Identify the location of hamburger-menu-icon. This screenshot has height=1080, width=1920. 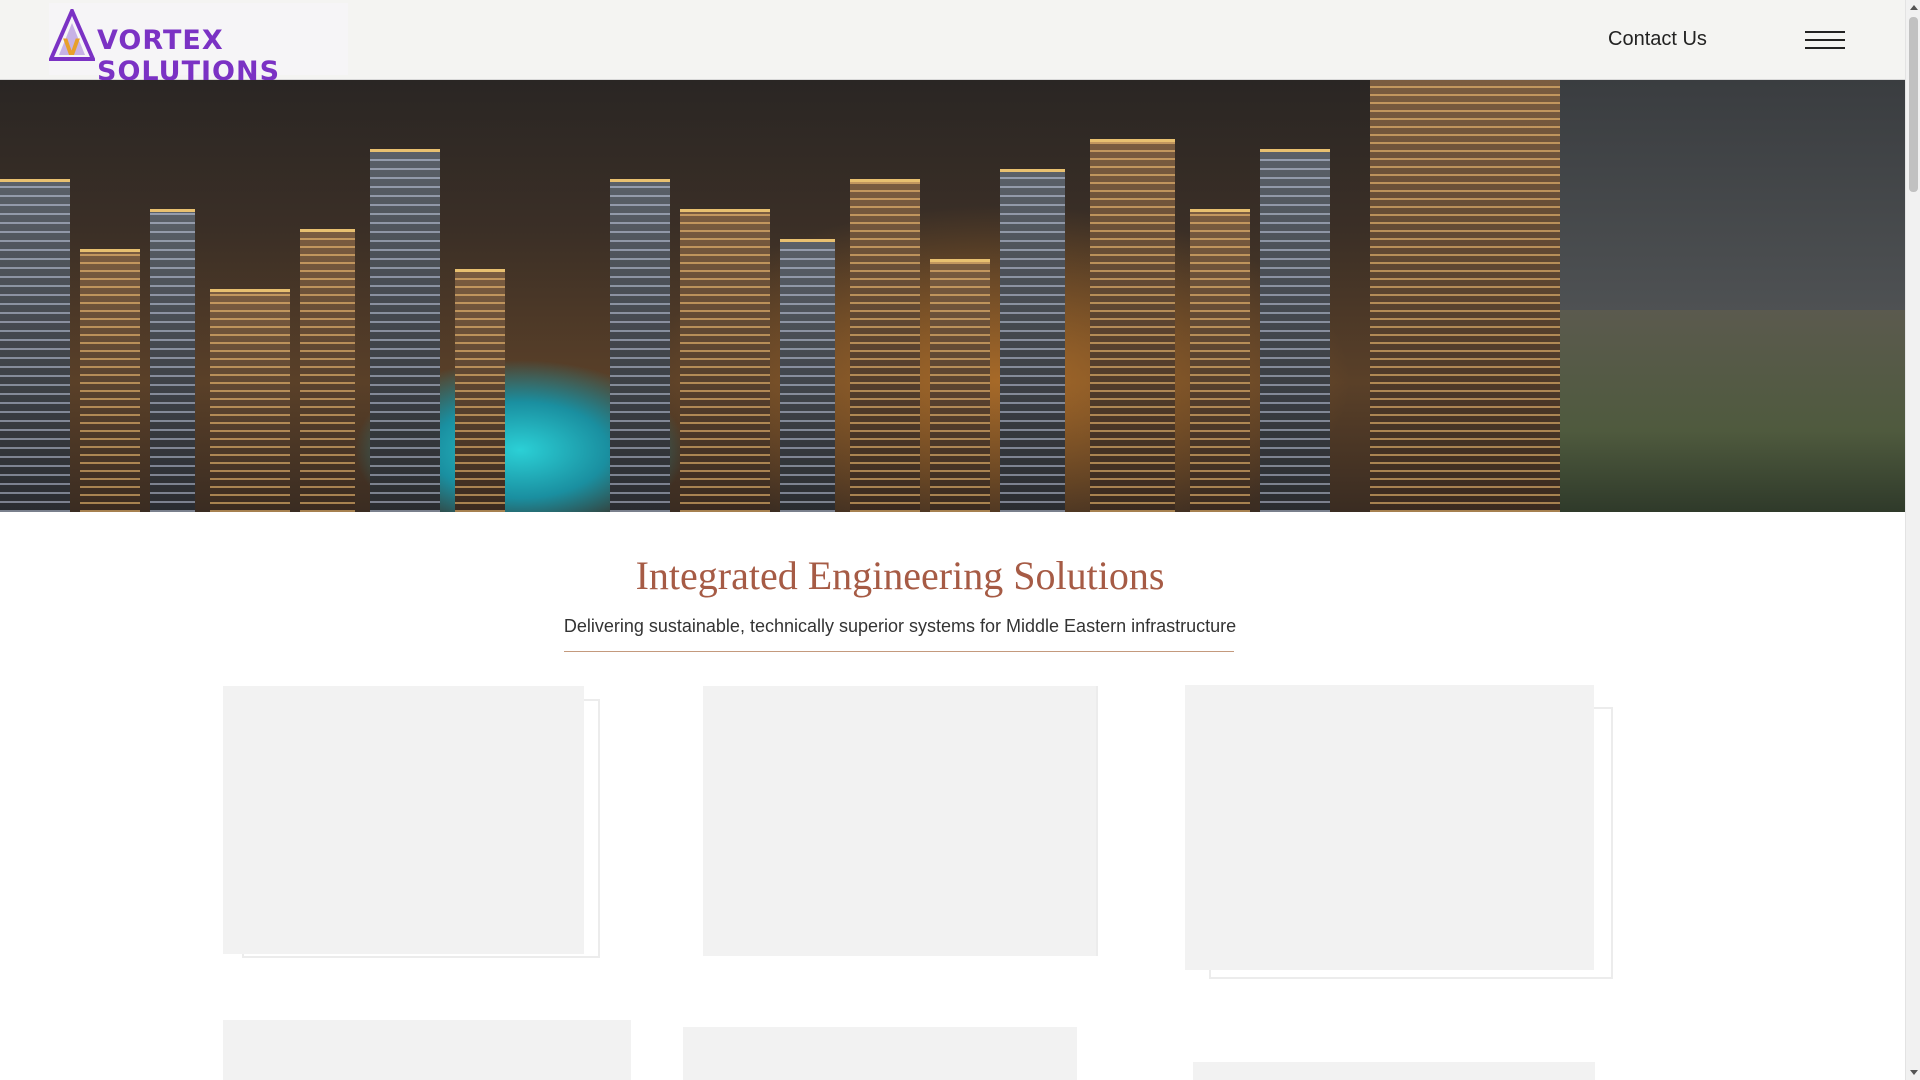
(1825, 39).